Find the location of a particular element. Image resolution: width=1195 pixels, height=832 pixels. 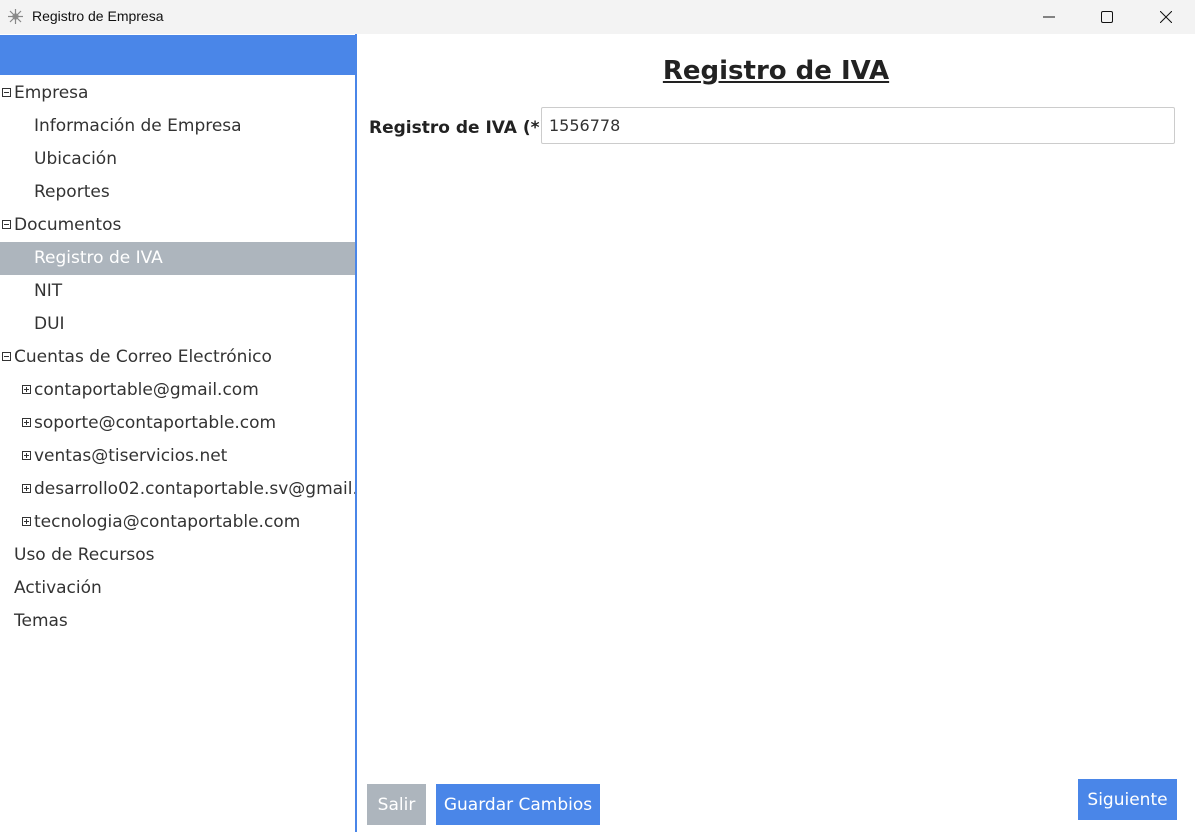

tree-item-informacion-empresa: Información de Empresa is located at coordinates (177, 126).